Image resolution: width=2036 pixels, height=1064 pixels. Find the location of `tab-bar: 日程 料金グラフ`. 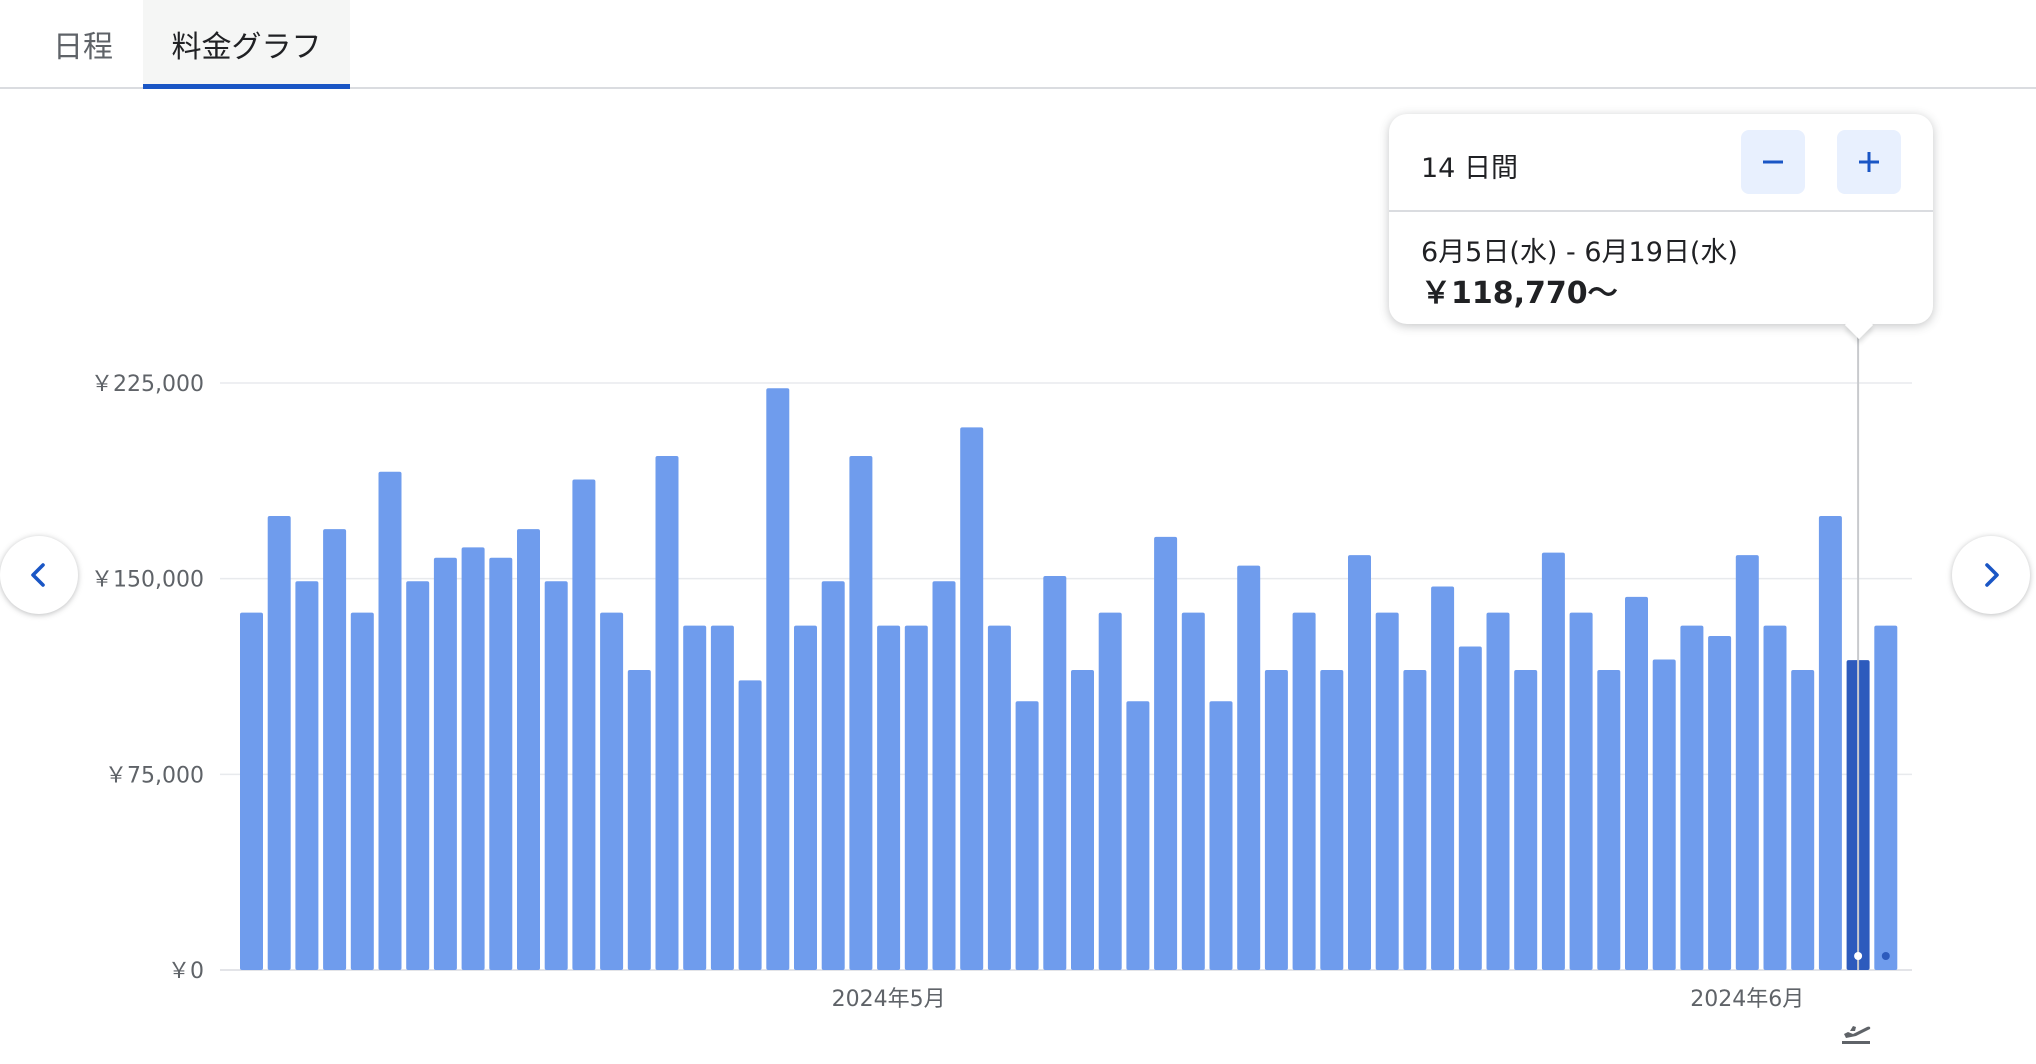

tab-bar: 日程 料金グラフ is located at coordinates (1018, 44).